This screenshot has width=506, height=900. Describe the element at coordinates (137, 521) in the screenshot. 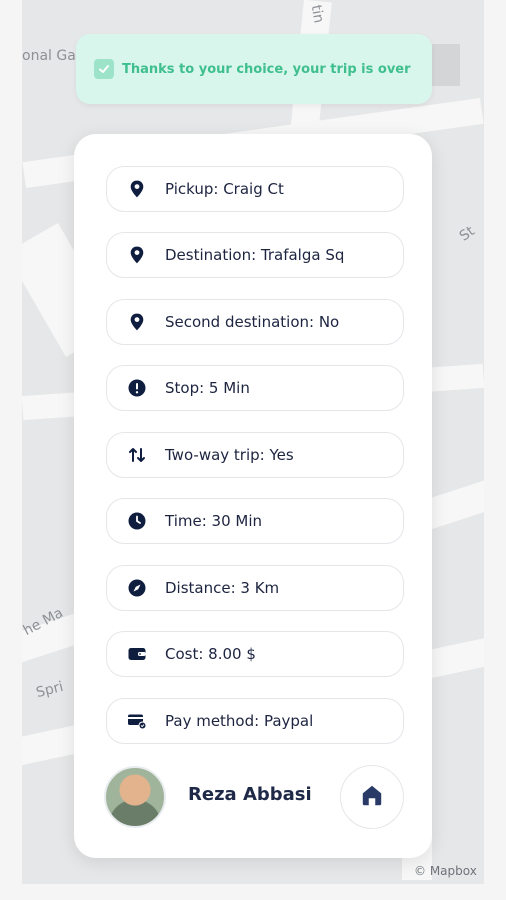

I see `clock-icon` at that location.